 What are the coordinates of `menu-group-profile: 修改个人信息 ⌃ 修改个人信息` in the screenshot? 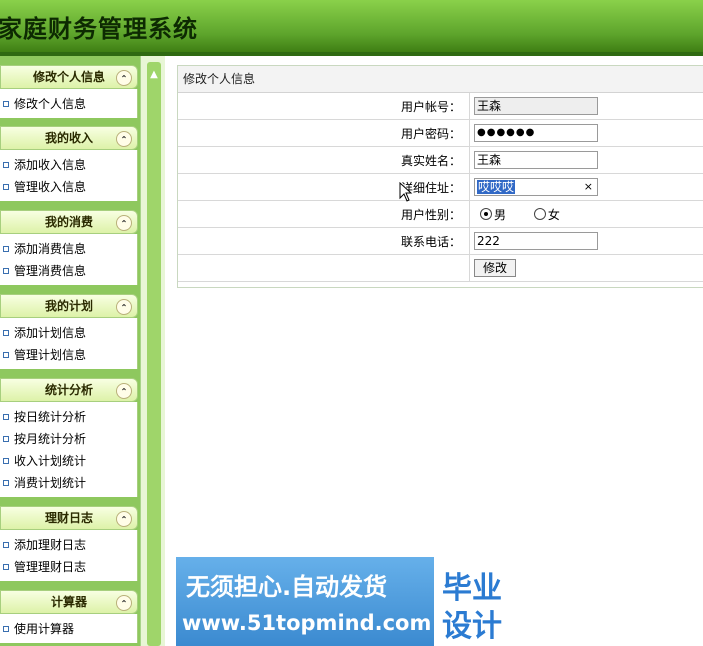 It's located at (69, 90).